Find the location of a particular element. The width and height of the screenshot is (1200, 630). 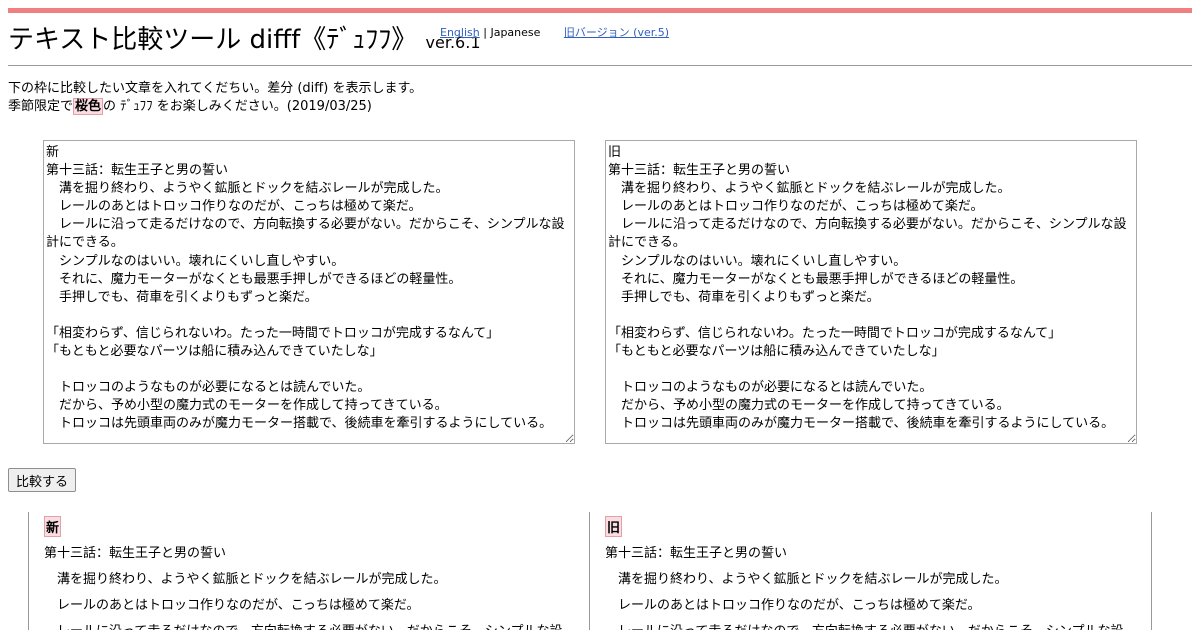

app-title: テキスト比較ツール difff《ﾃﾞｭﾌﾌ》 is located at coordinates (213, 40).